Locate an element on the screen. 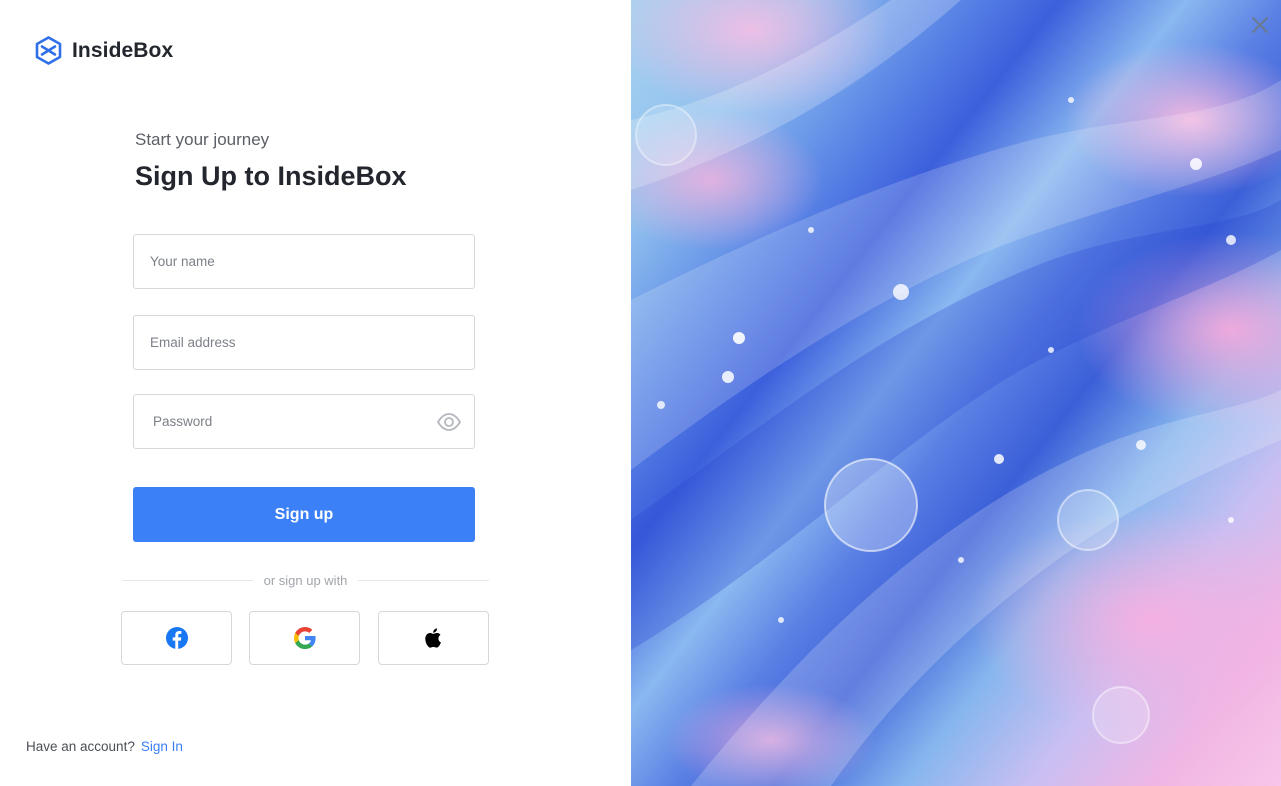 The height and width of the screenshot is (786, 1281). email-input is located at coordinates (304, 342).